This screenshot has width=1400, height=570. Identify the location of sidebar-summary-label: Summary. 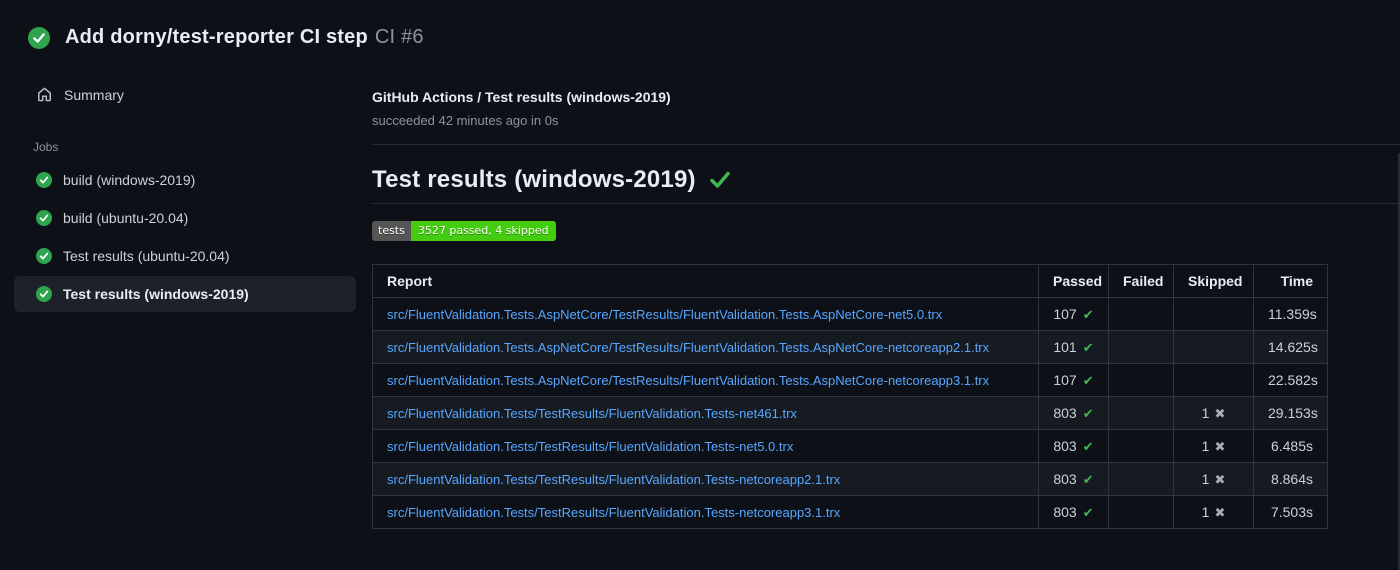
(94, 94).